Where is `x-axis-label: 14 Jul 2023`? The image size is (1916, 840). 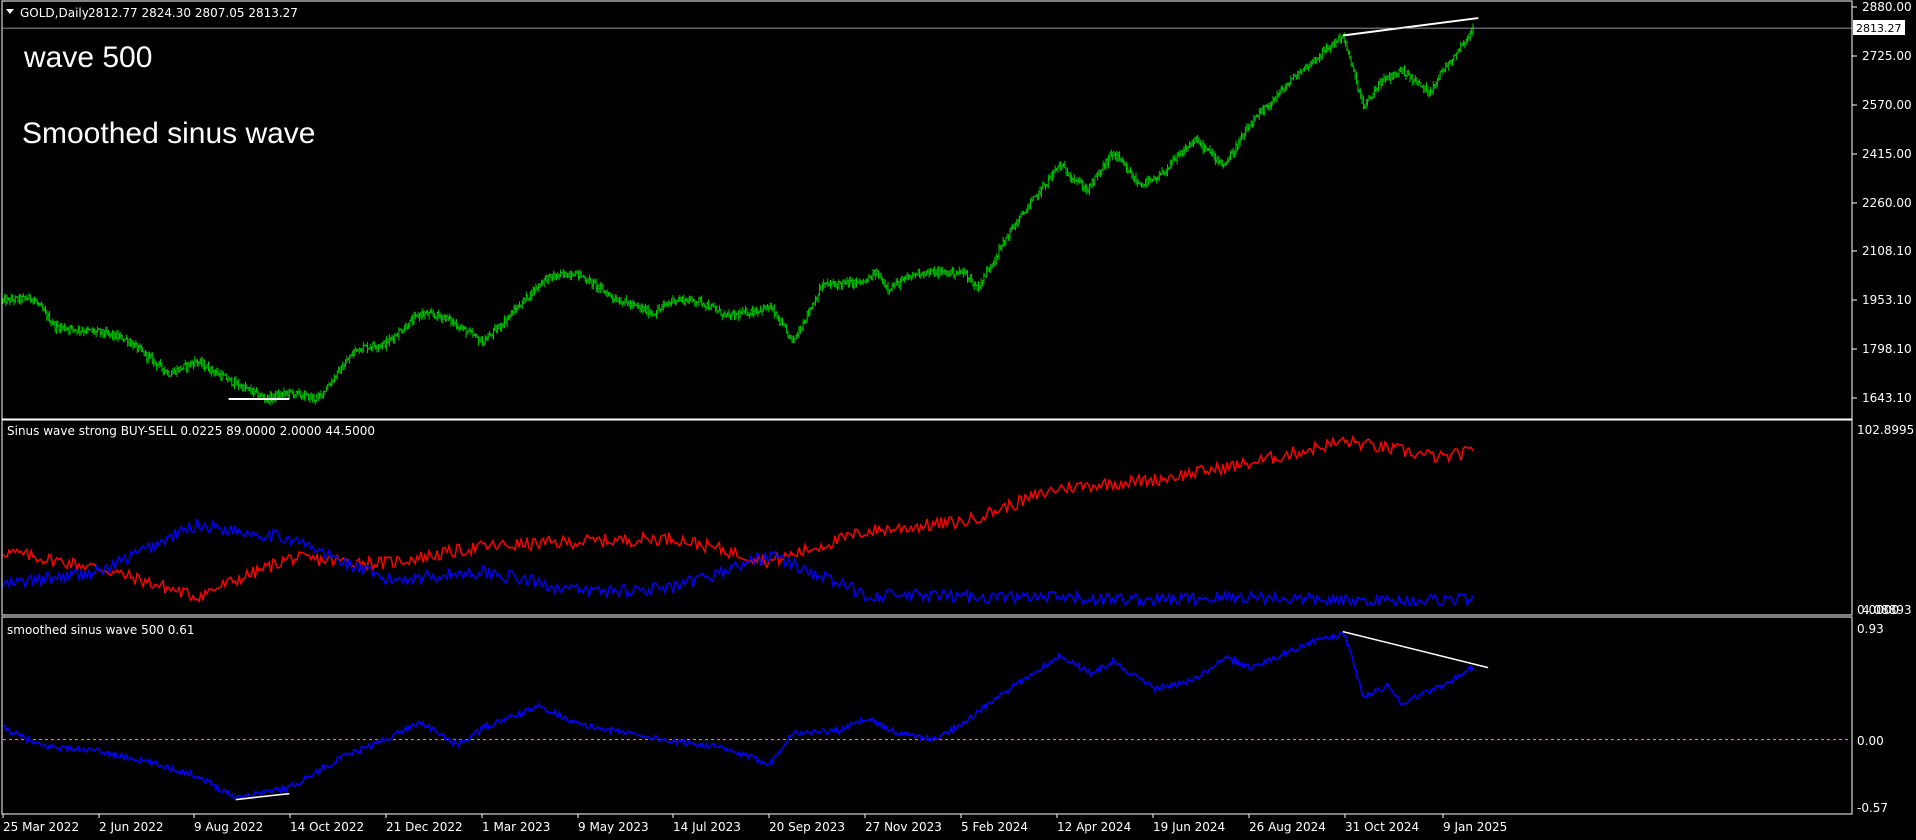 x-axis-label: 14 Jul 2023 is located at coordinates (707, 827).